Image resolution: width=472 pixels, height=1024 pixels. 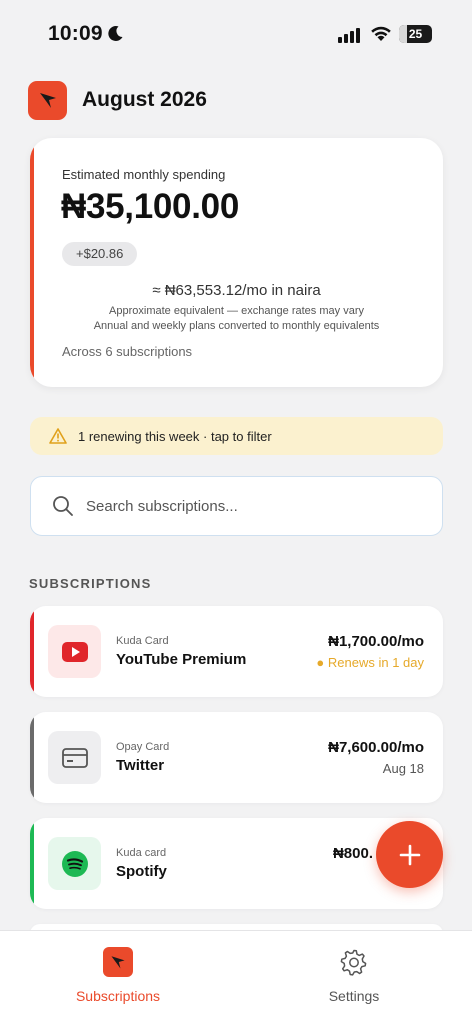 I want to click on subscription-price: ₦1,700.00/mo, so click(x=376, y=641).